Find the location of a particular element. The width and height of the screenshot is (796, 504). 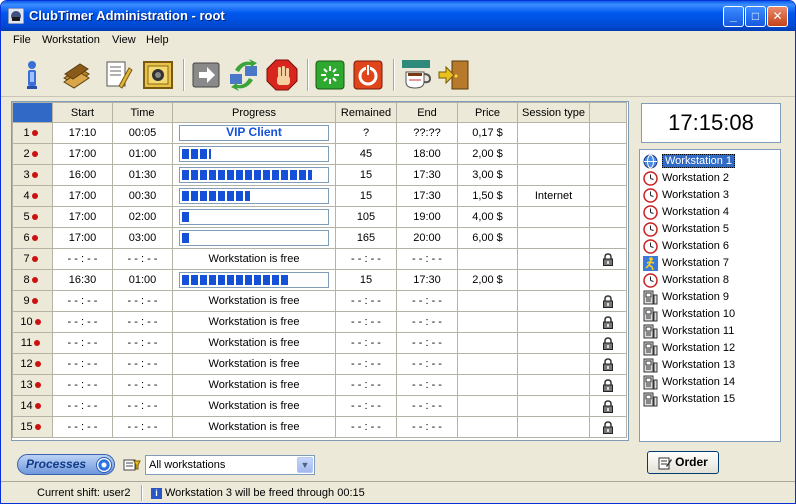

tariffs-button is located at coordinates (76, 75).